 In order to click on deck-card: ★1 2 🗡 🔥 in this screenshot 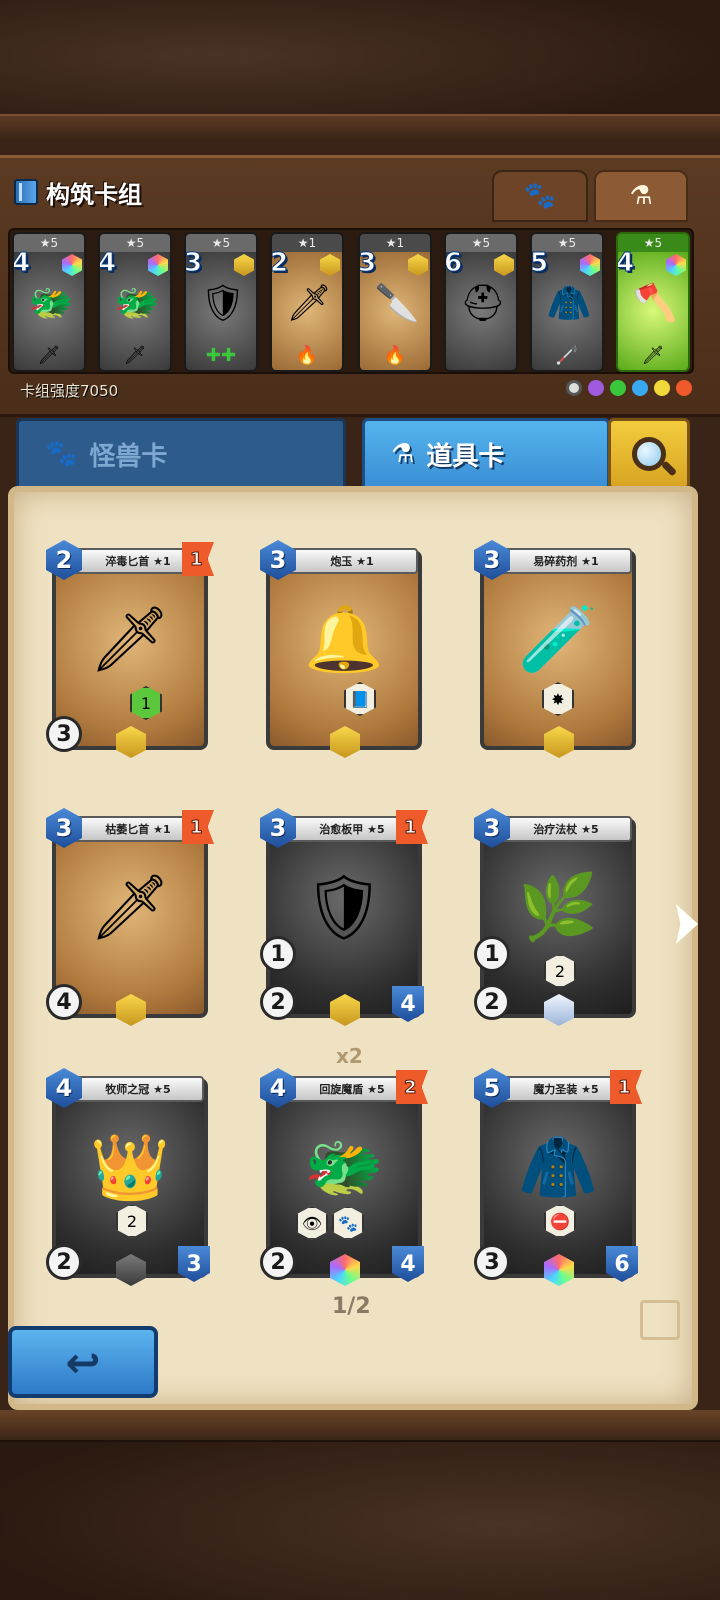, I will do `click(307, 302)`.